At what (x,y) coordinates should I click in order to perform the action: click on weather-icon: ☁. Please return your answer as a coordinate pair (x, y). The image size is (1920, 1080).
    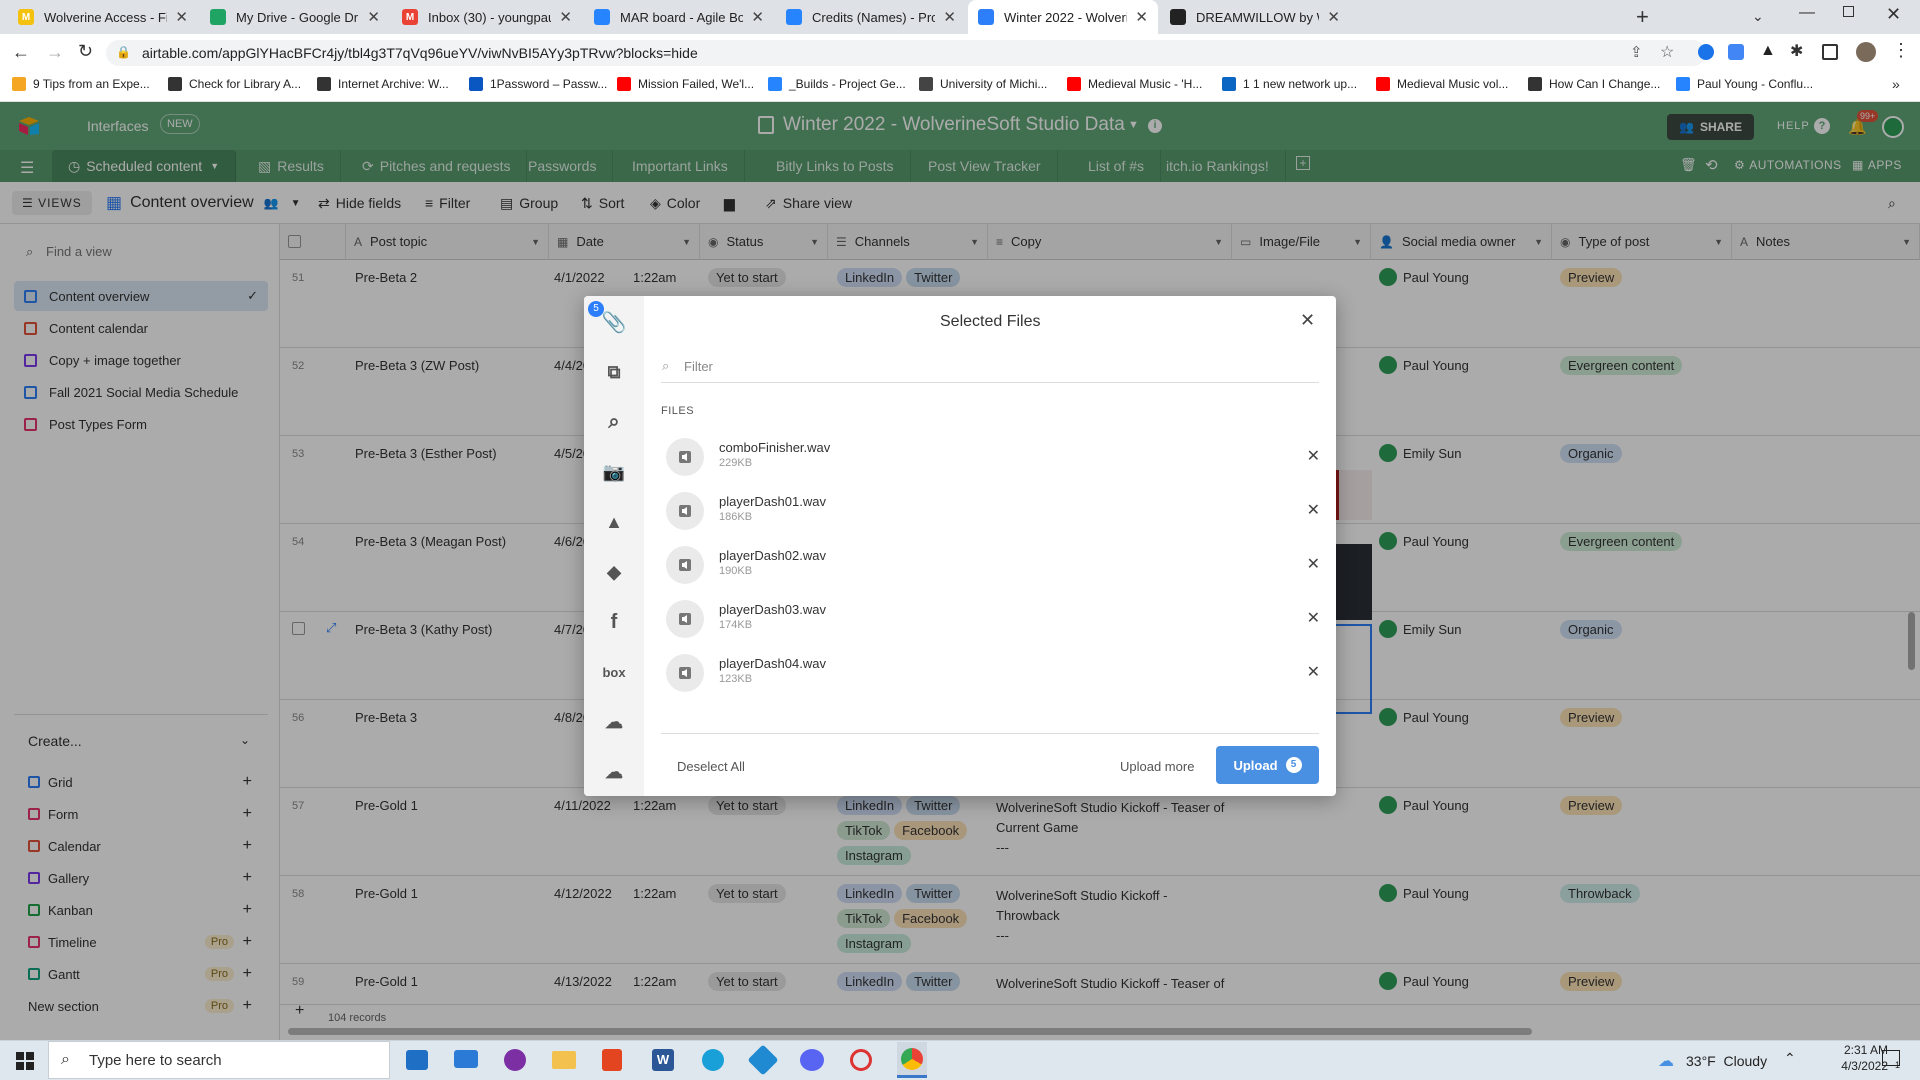
    Looking at the image, I should click on (1666, 1061).